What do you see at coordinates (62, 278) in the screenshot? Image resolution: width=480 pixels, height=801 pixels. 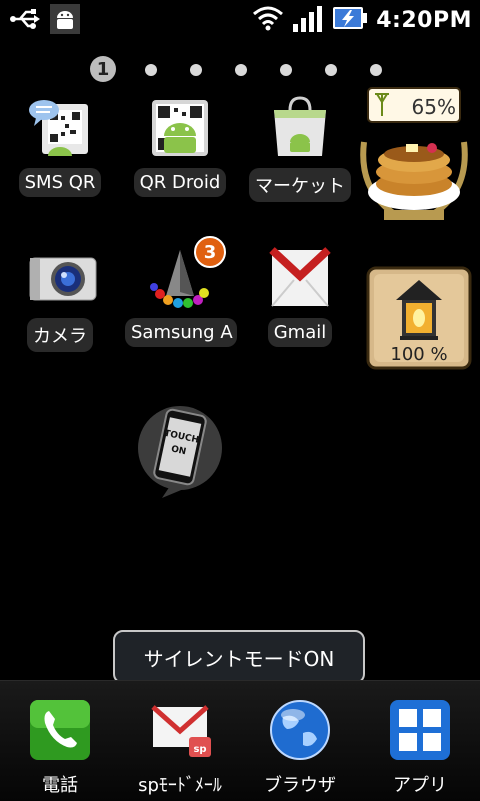 I see `camera-icon` at bounding box center [62, 278].